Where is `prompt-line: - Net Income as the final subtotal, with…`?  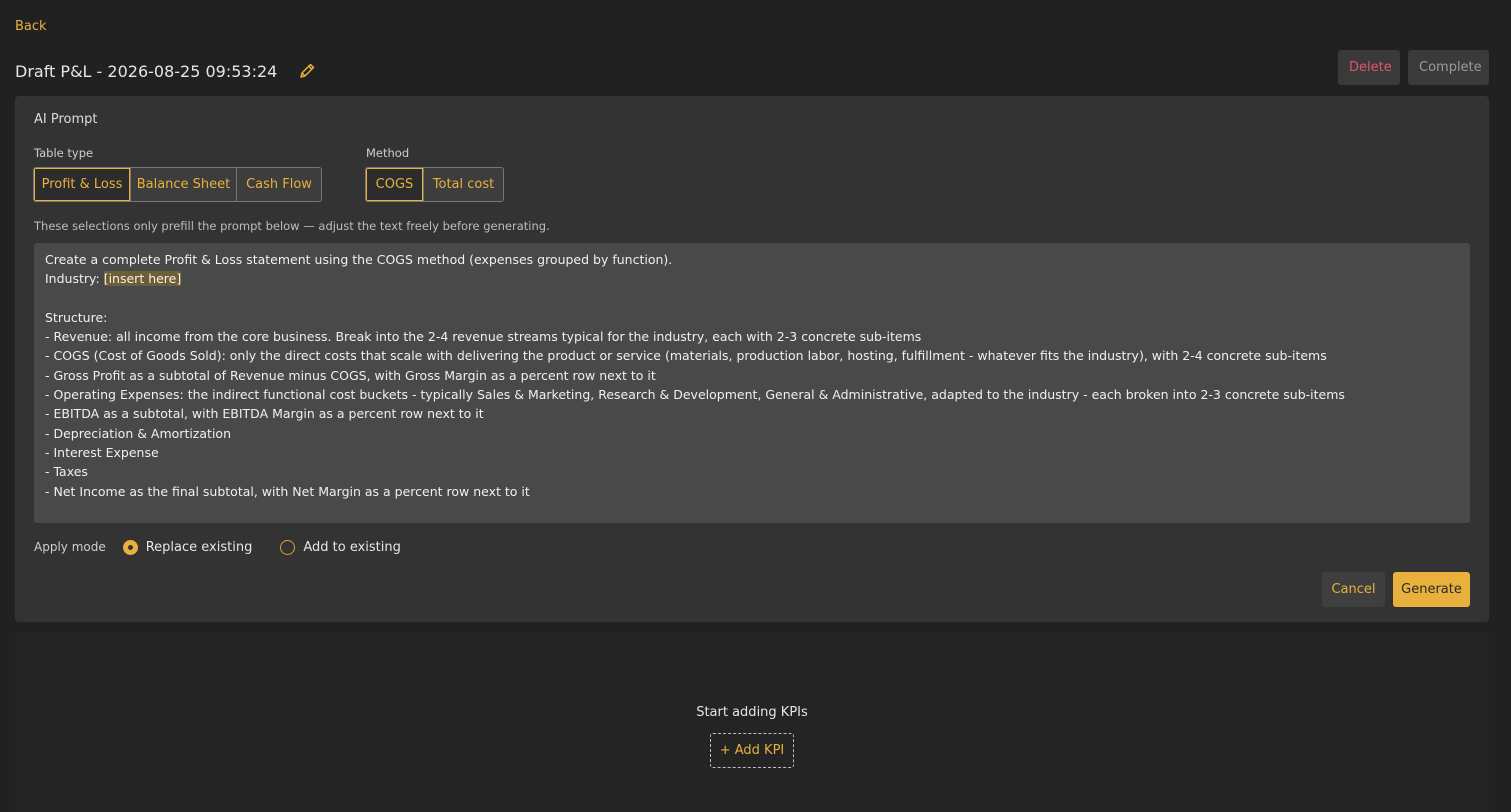 prompt-line: - Net Income as the final subtotal, with… is located at coordinates (287, 491).